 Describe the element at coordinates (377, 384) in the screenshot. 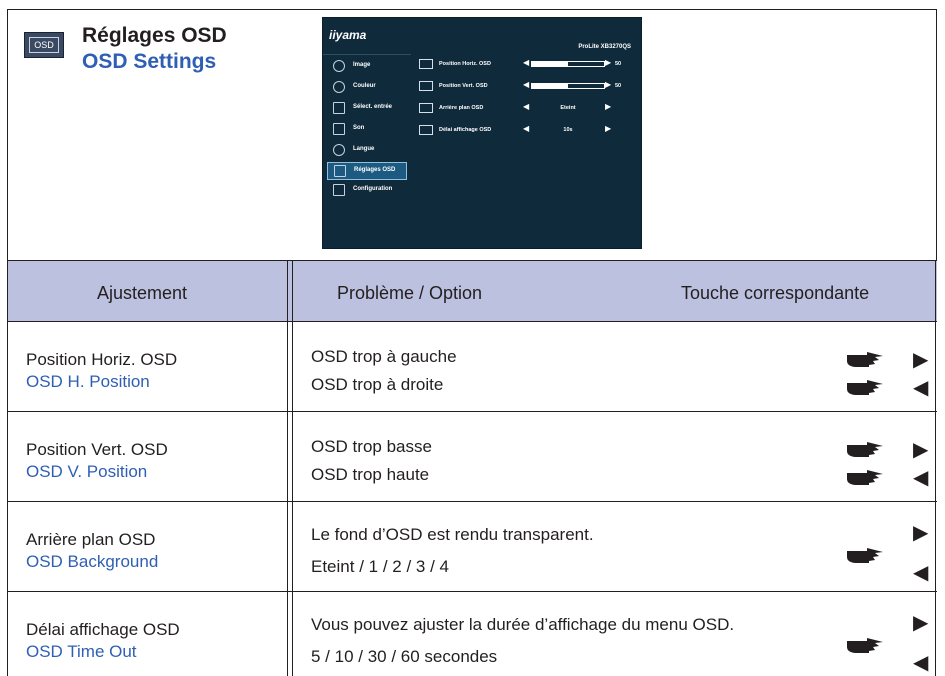

I see `option-line: OSD trop à droite` at that location.